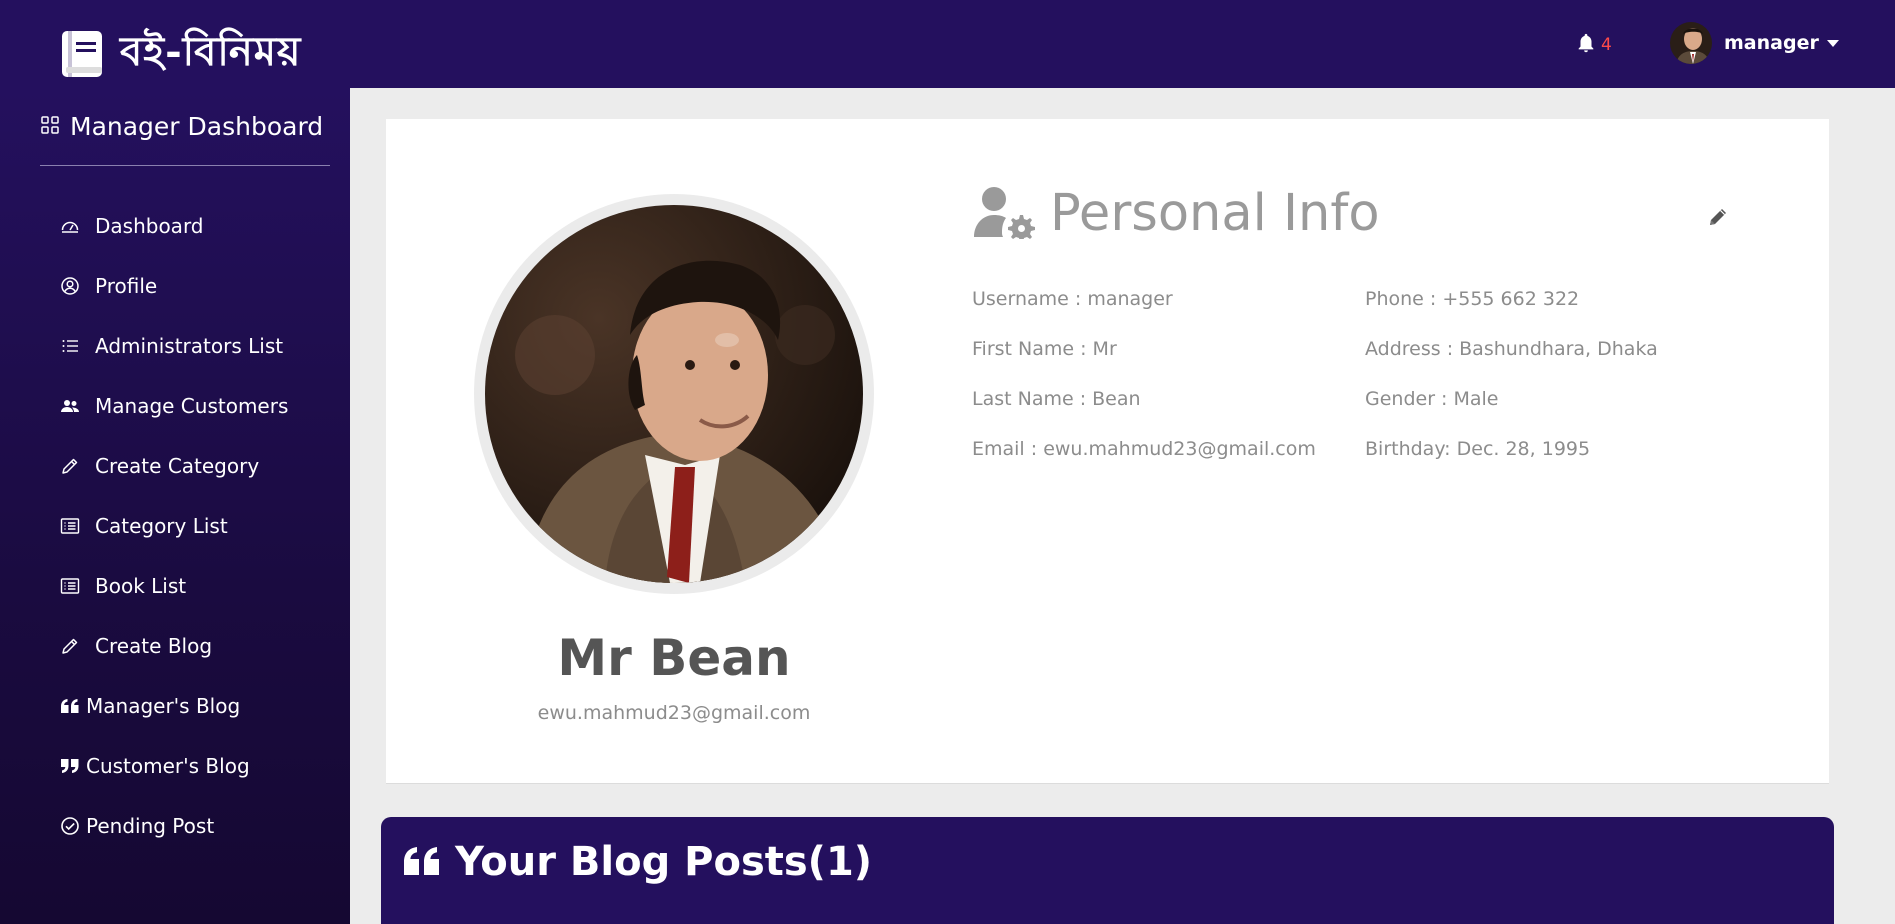 The image size is (1895, 924). I want to click on quote-right-icon, so click(70, 766).